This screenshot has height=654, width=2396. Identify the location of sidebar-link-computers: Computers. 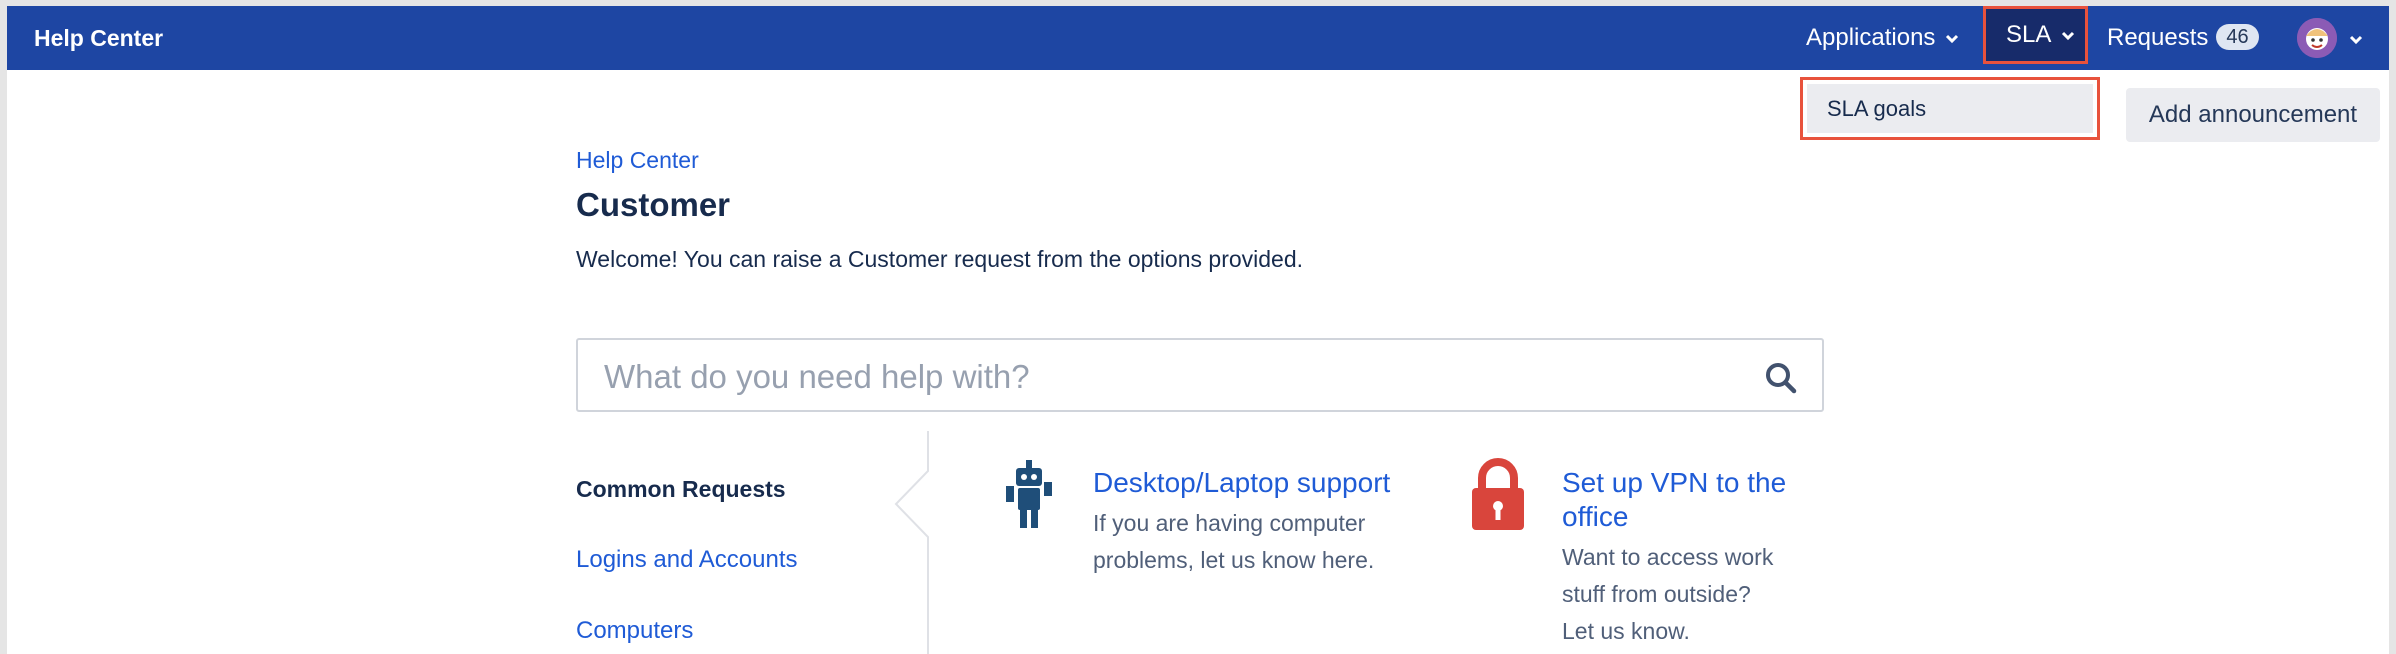
(634, 631).